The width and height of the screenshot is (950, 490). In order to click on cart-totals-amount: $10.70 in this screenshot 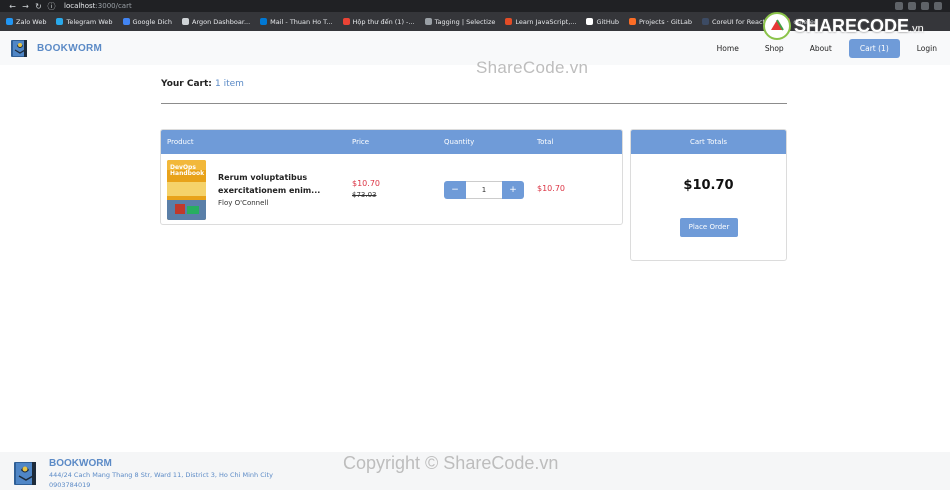, I will do `click(708, 185)`.